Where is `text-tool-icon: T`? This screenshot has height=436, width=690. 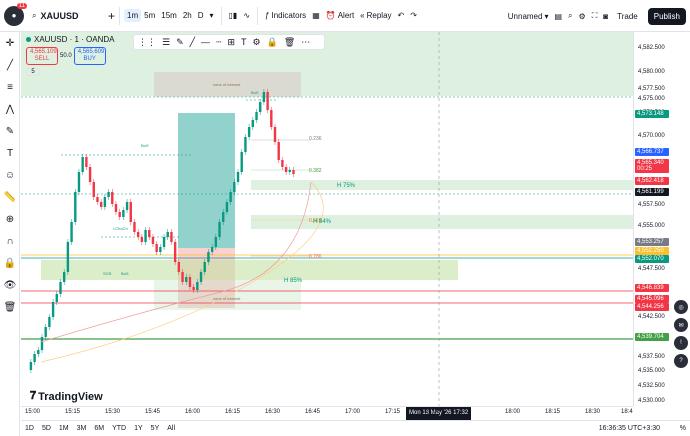
text-tool-icon: T is located at coordinates (244, 42).